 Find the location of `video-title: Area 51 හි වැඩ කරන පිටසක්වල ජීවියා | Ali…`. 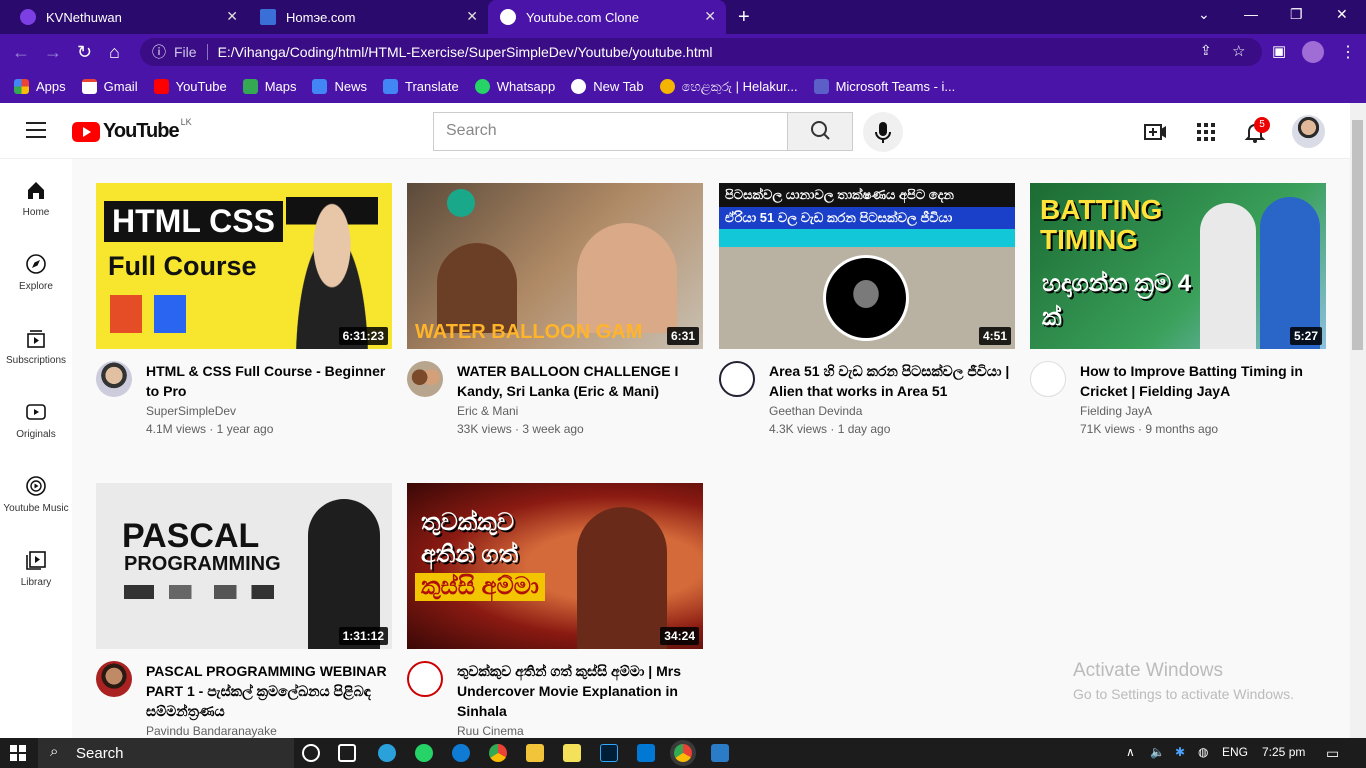

video-title: Area 51 හි වැඩ කරන පිටසක්වල ජීවියා | Ali… is located at coordinates (892, 381).